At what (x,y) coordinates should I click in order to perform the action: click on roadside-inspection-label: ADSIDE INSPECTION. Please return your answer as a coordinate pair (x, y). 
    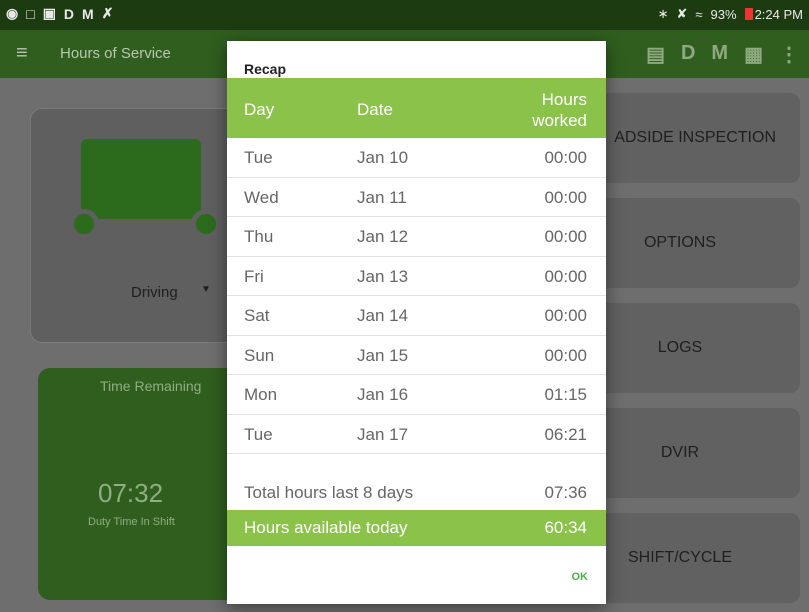
    Looking at the image, I should click on (695, 137).